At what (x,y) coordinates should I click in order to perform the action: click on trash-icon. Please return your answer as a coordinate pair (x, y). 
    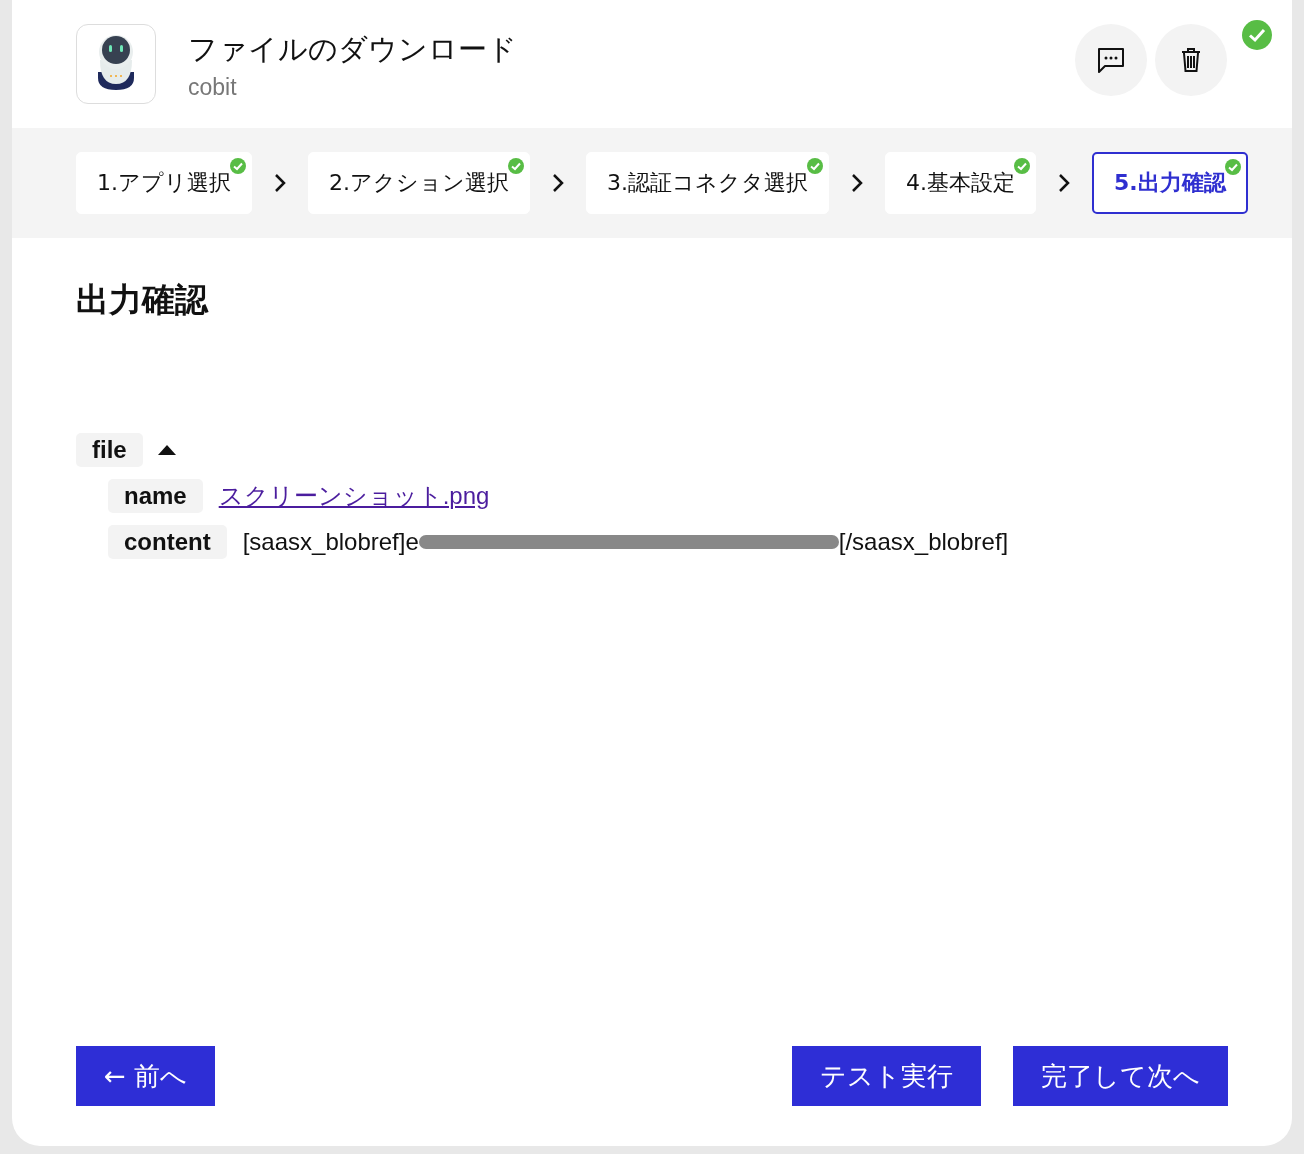
    Looking at the image, I should click on (1191, 60).